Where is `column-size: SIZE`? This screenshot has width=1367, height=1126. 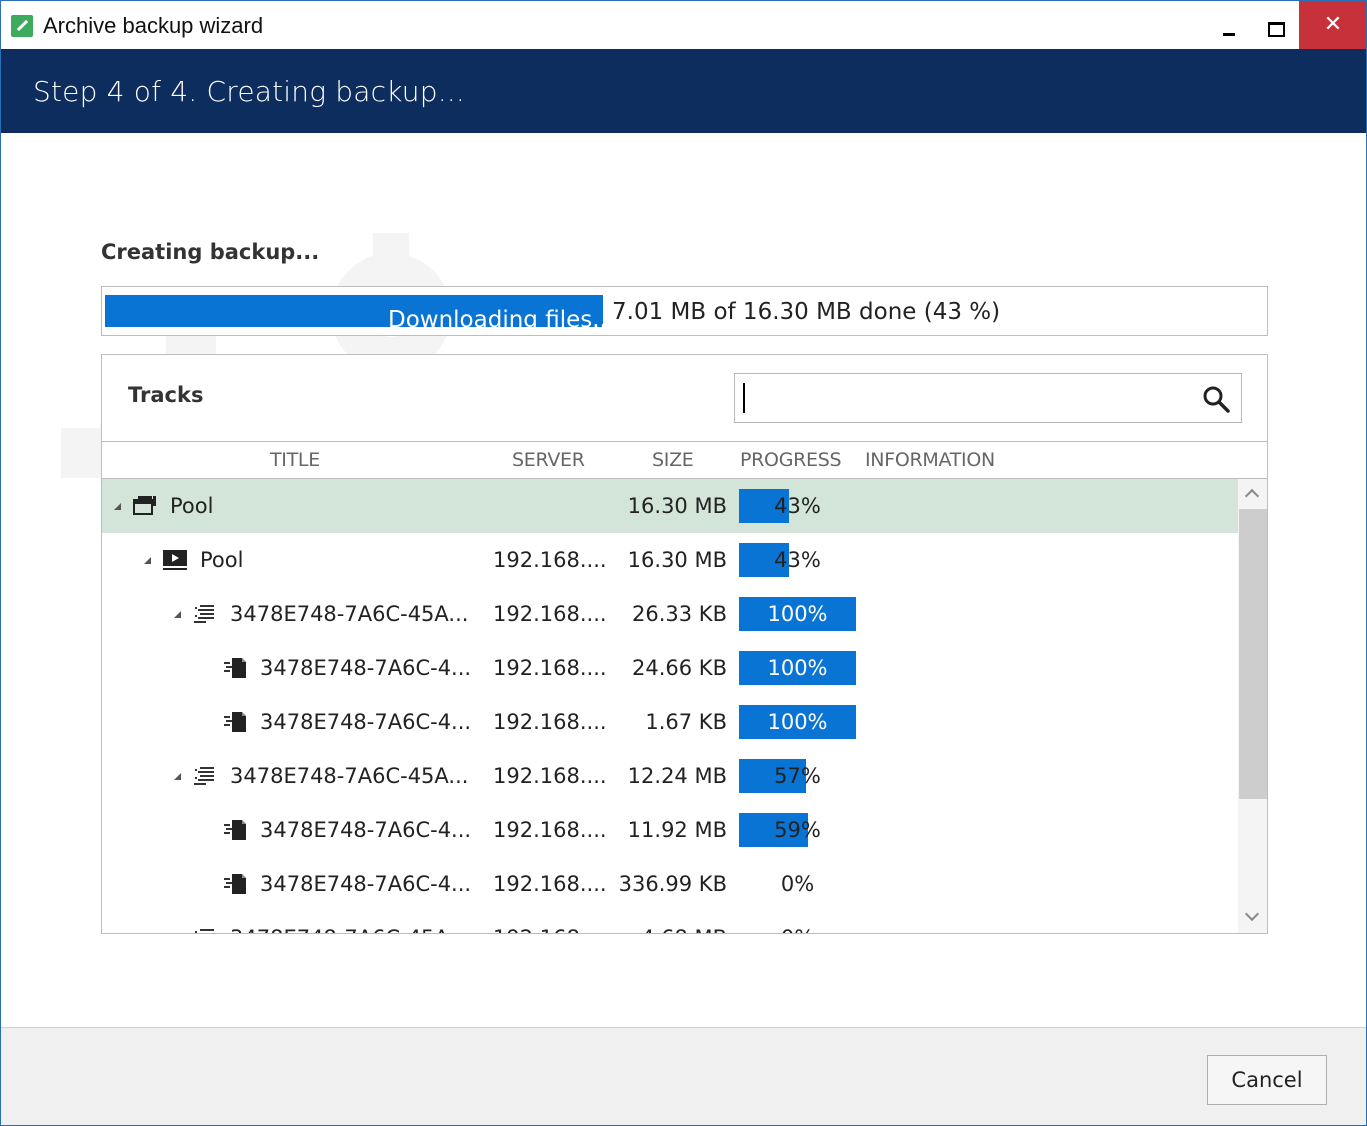 column-size: SIZE is located at coordinates (673, 460).